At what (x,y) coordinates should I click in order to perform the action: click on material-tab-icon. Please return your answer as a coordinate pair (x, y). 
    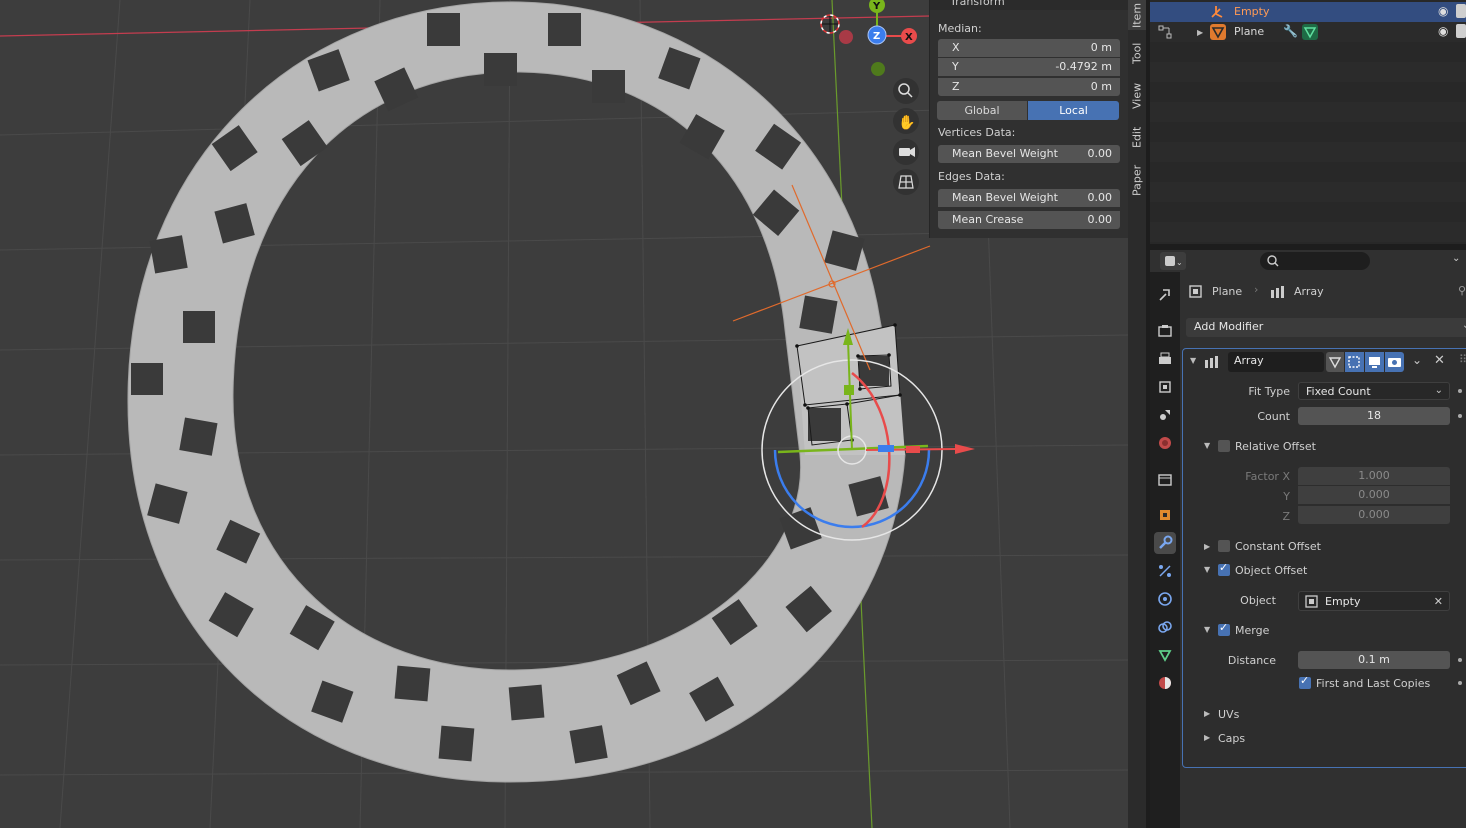
    Looking at the image, I should click on (1165, 683).